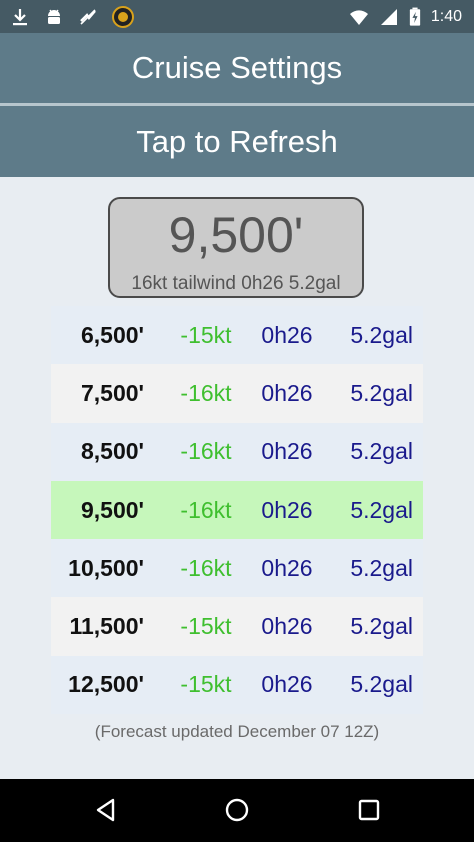  Describe the element at coordinates (112, 509) in the screenshot. I see `altitude-cell: 9,500'` at that location.